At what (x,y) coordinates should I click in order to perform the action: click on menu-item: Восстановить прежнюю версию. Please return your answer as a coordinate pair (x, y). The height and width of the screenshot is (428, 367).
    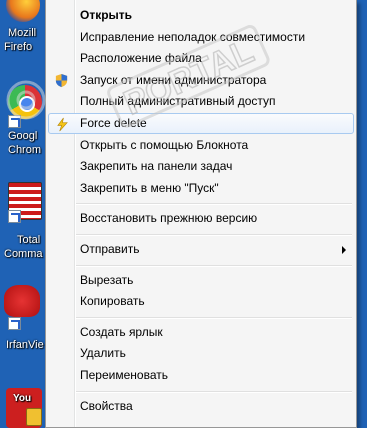
    Looking at the image, I should click on (201, 218).